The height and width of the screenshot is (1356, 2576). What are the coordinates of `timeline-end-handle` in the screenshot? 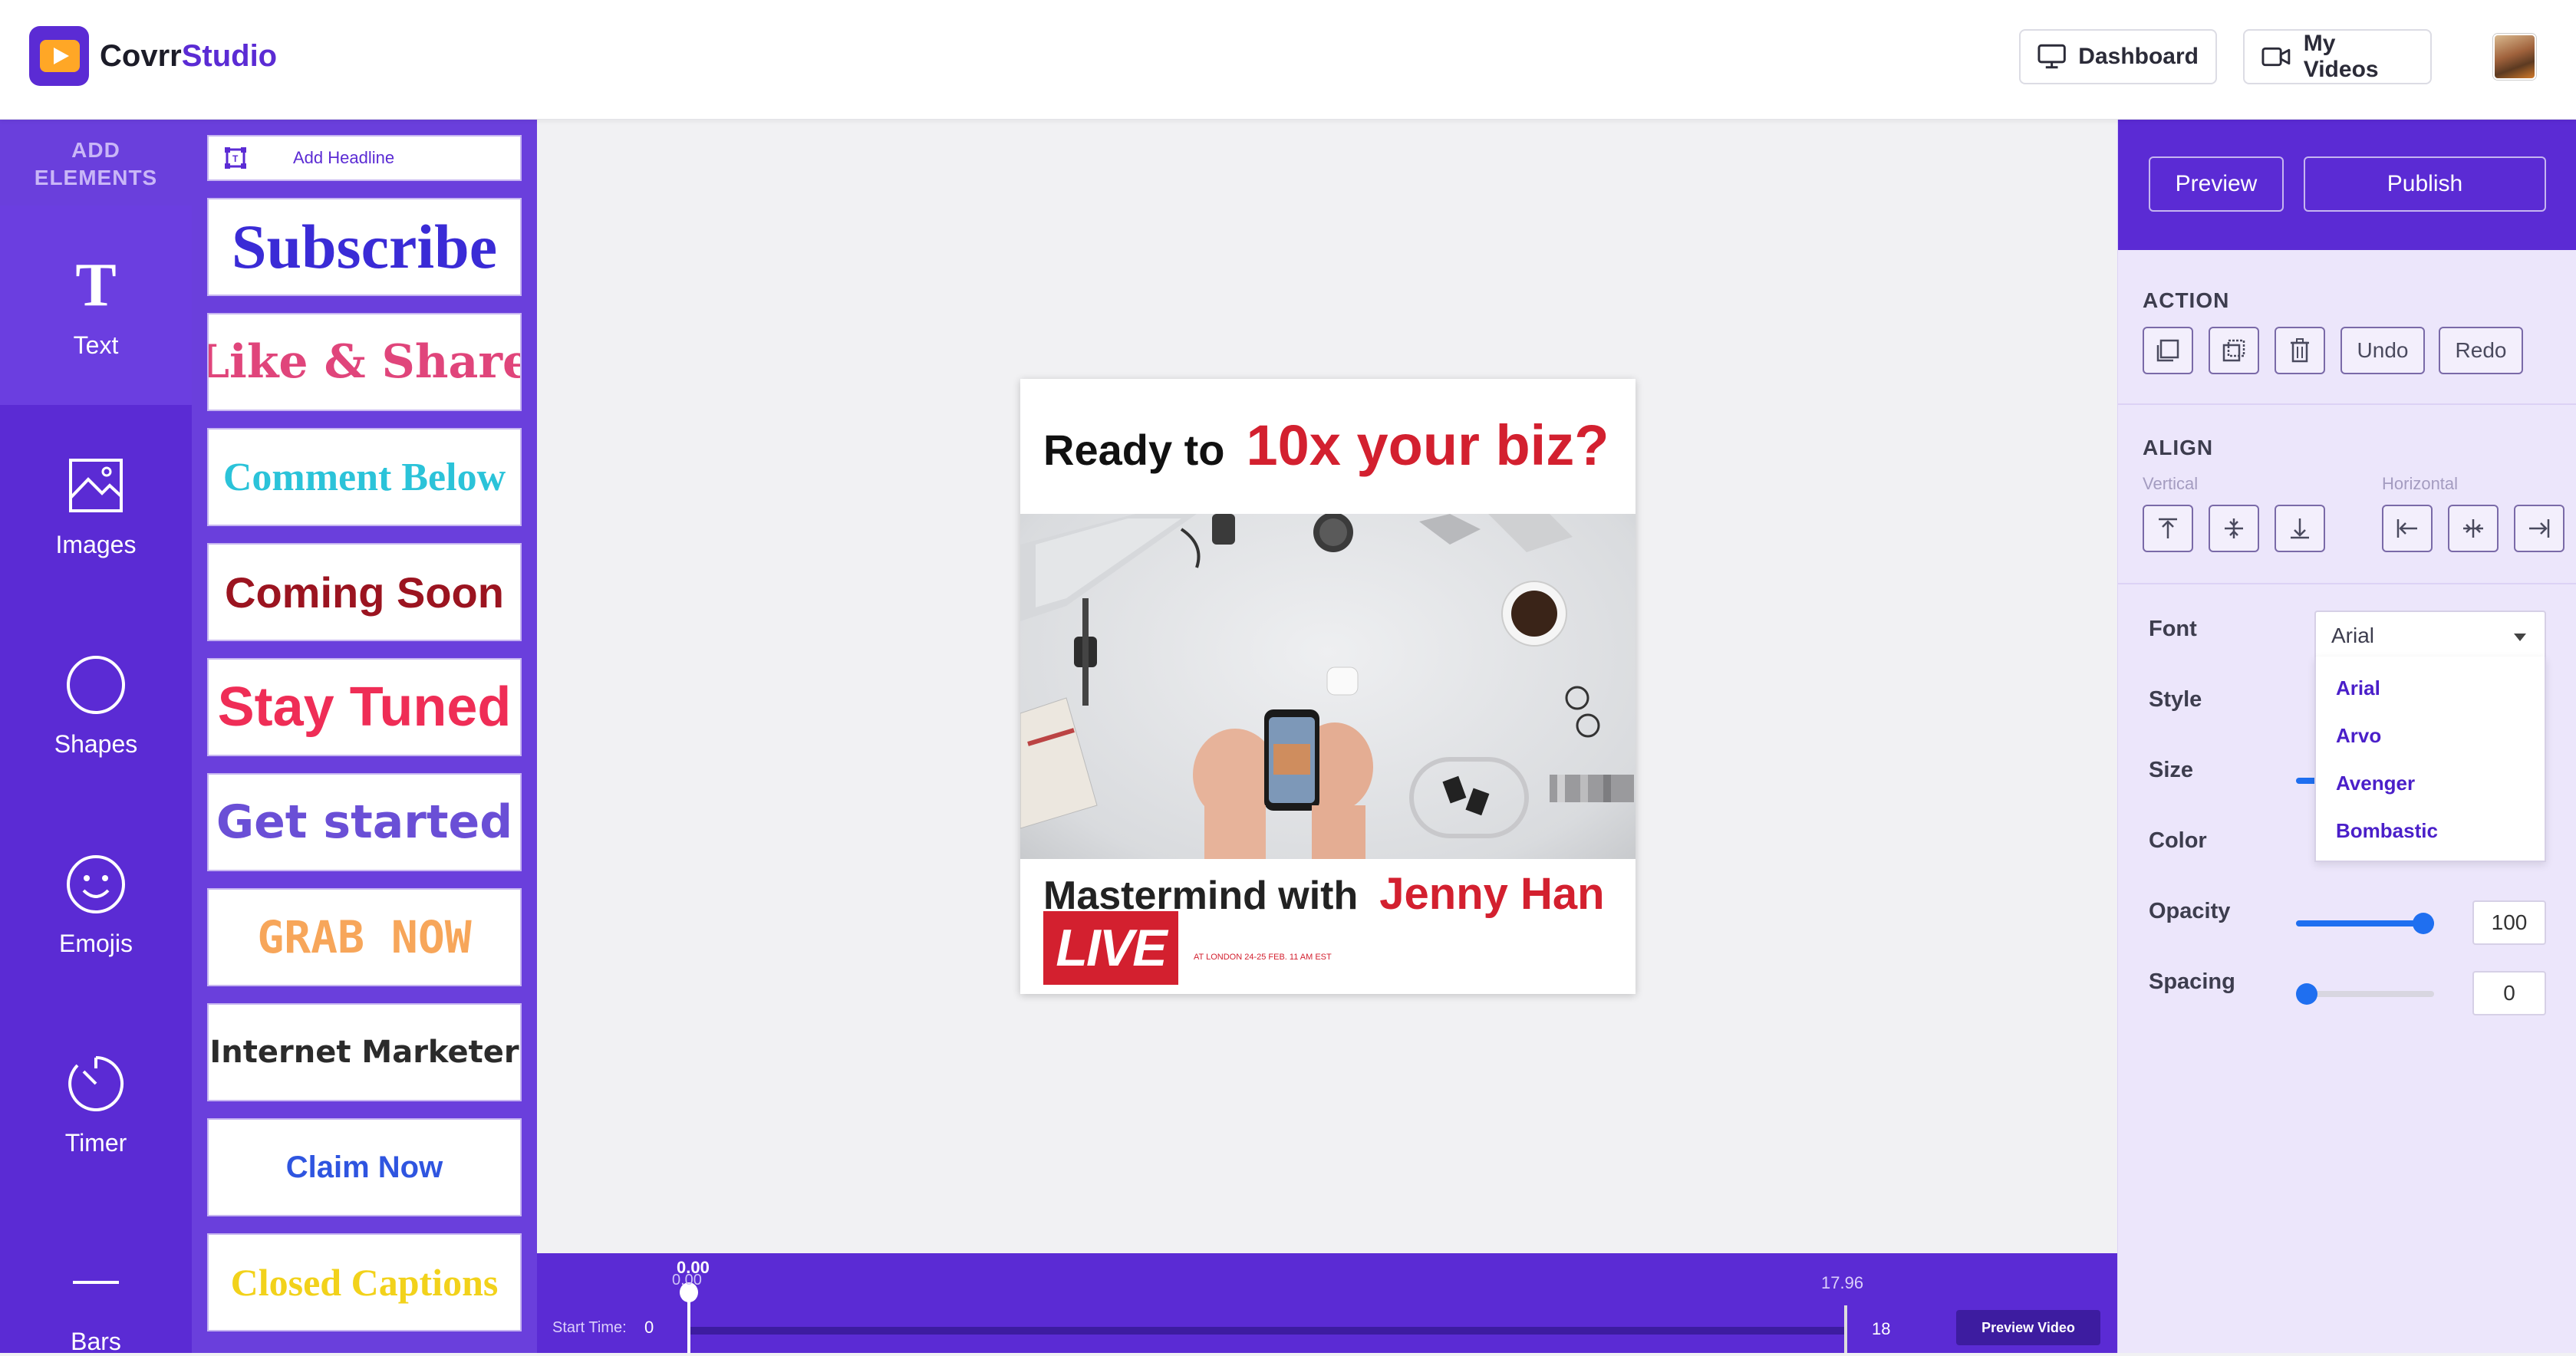 It's located at (1845, 1329).